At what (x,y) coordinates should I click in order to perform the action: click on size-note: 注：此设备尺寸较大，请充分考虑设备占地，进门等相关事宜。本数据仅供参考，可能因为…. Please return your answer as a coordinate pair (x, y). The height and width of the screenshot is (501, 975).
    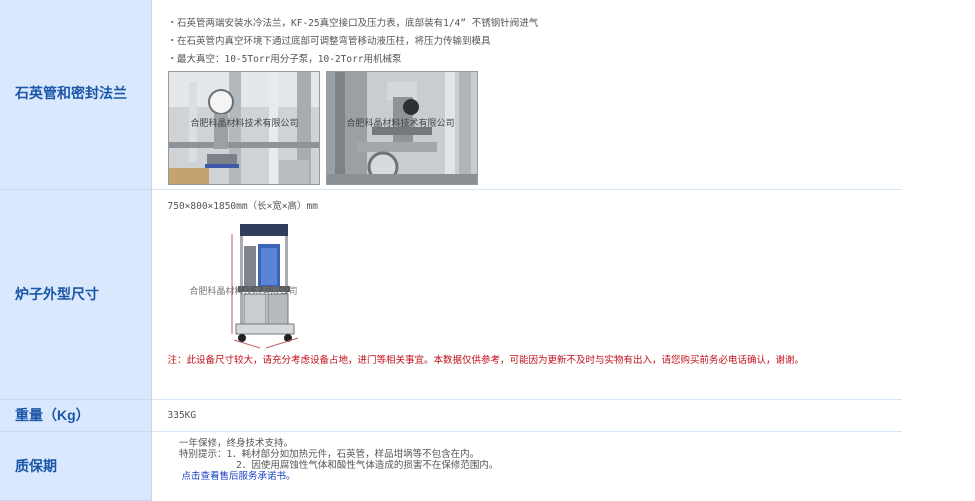
    Looking at the image, I should click on (486, 360).